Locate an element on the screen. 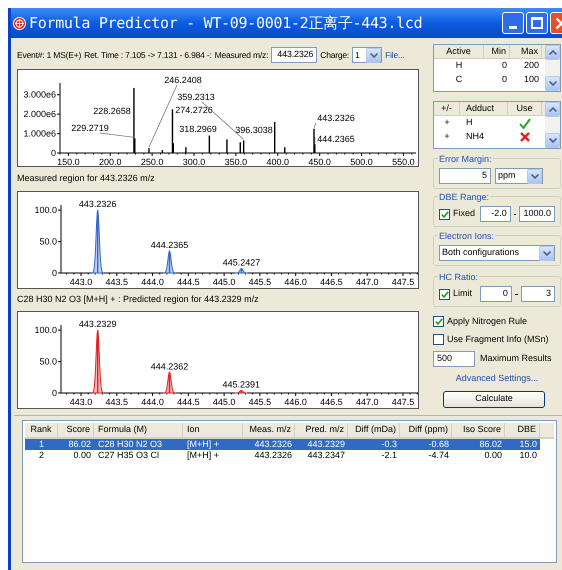 The width and height of the screenshot is (562, 570). column-header: Diff (mDa) is located at coordinates (374, 430).